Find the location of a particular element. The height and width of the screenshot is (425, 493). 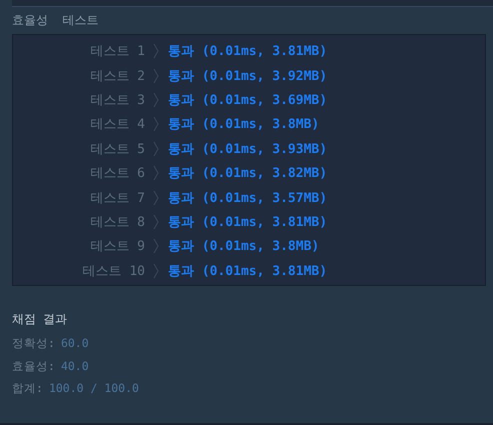

test-label: 테스트 5 is located at coordinates (117, 149).